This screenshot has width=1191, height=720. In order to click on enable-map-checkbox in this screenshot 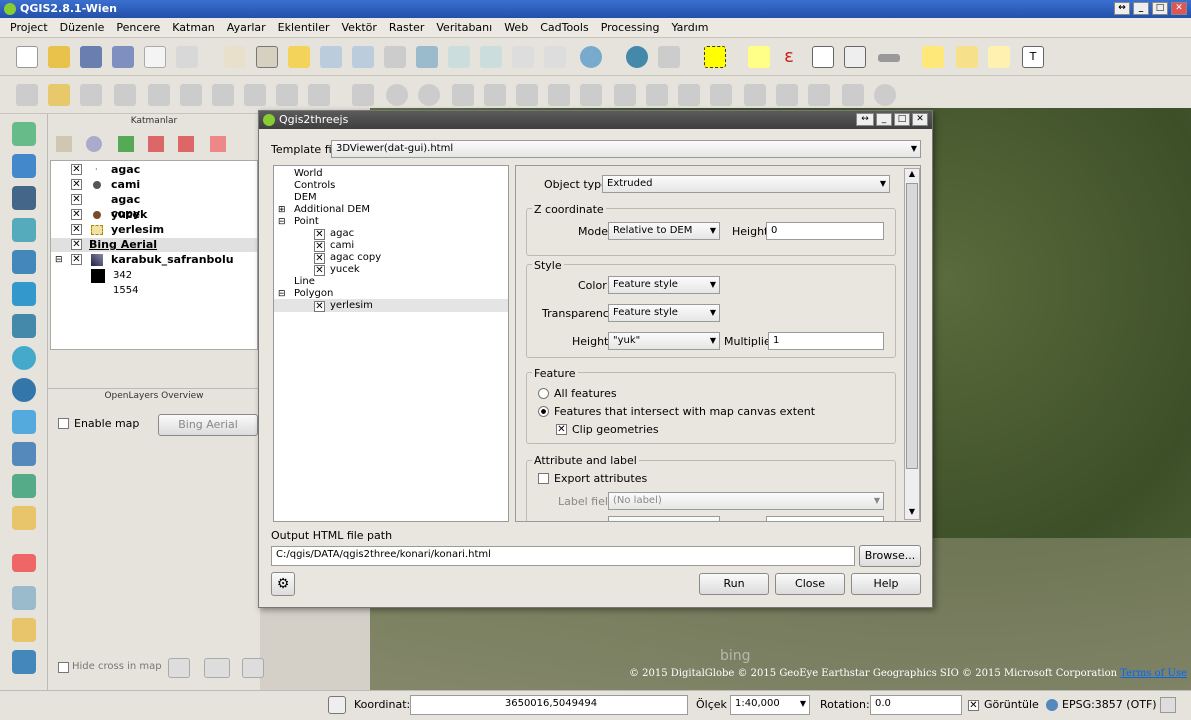, I will do `click(63, 423)`.